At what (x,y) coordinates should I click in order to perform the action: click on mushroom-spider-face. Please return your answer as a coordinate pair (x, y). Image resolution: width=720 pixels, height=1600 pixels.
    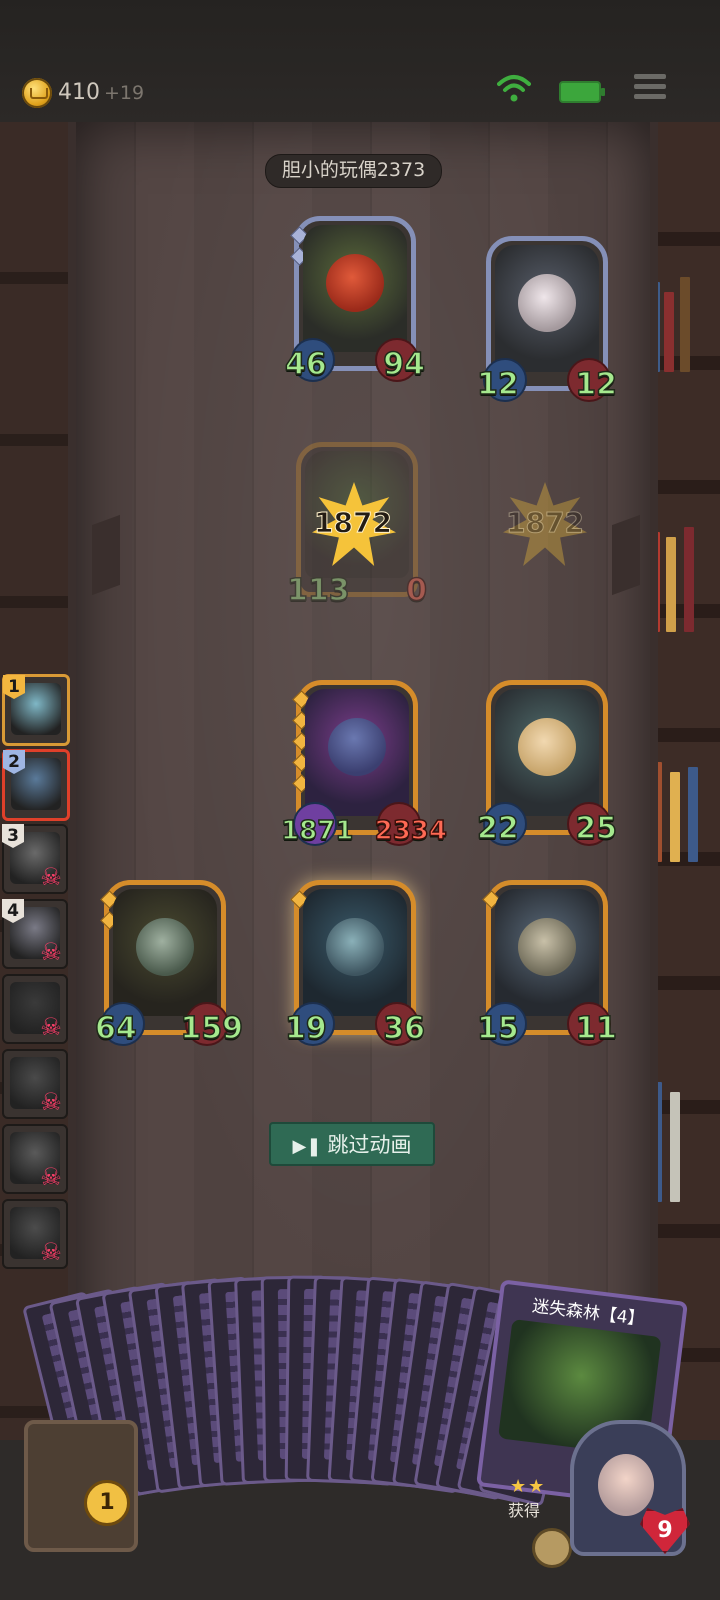
    Looking at the image, I should click on (547, 947).